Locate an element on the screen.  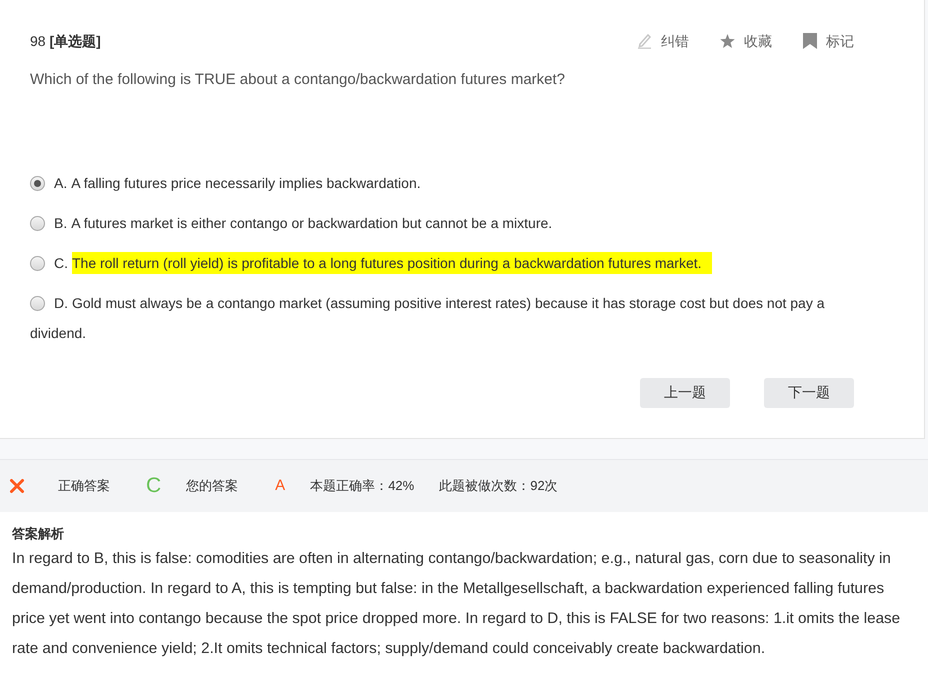
your-answer-label: 您的答案 is located at coordinates (212, 486).